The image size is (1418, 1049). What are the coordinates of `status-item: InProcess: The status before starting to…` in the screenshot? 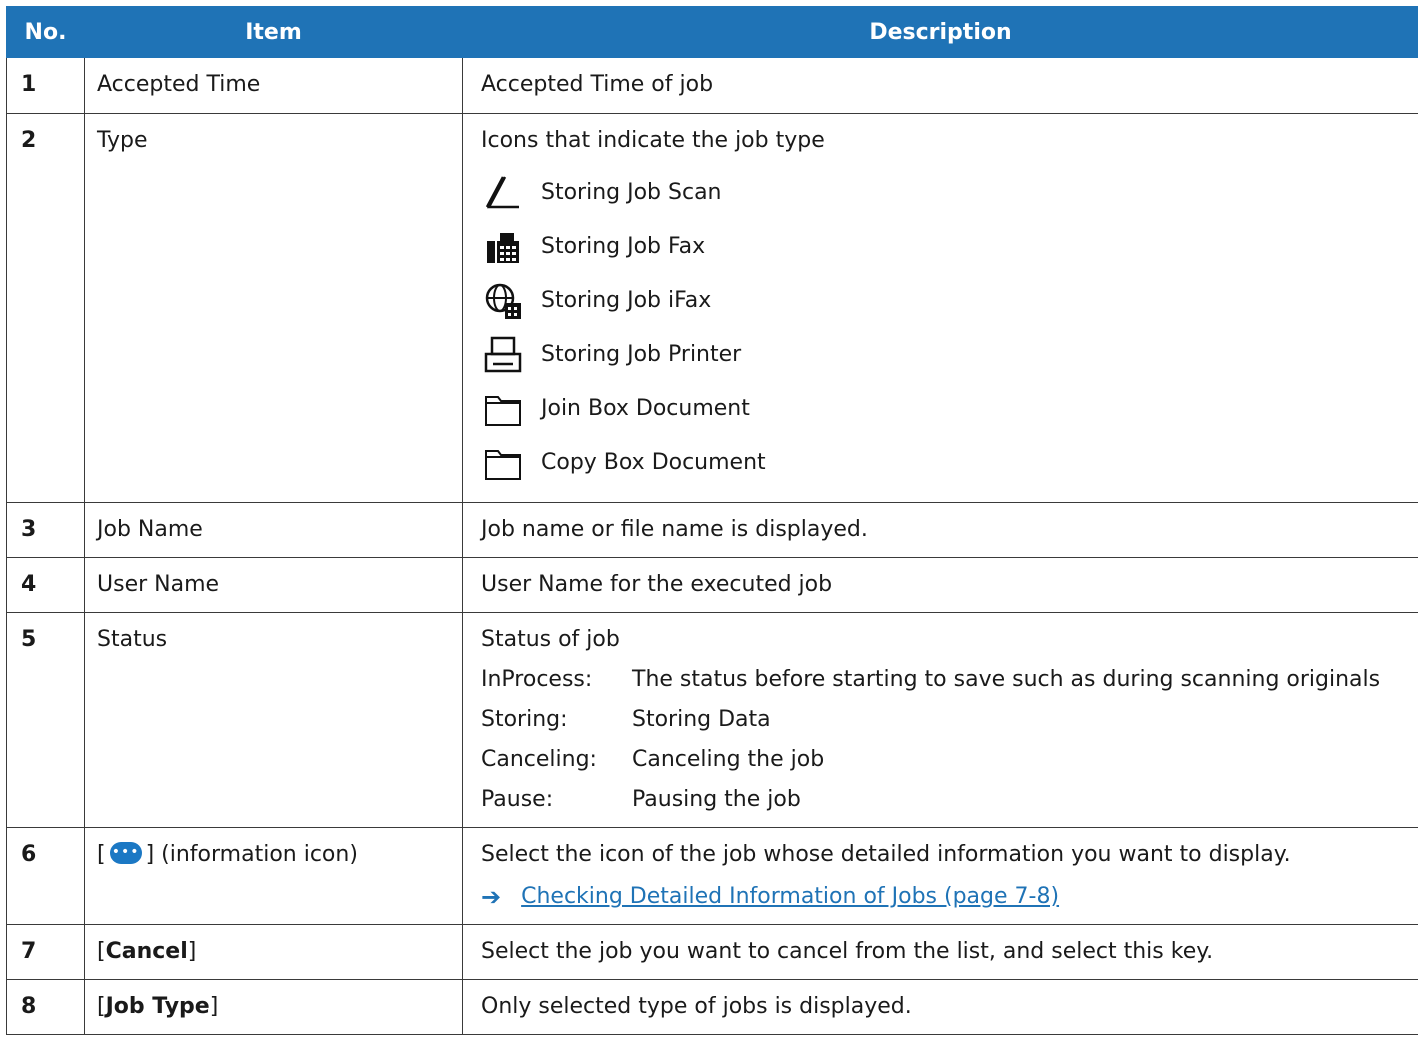 It's located at (944, 680).